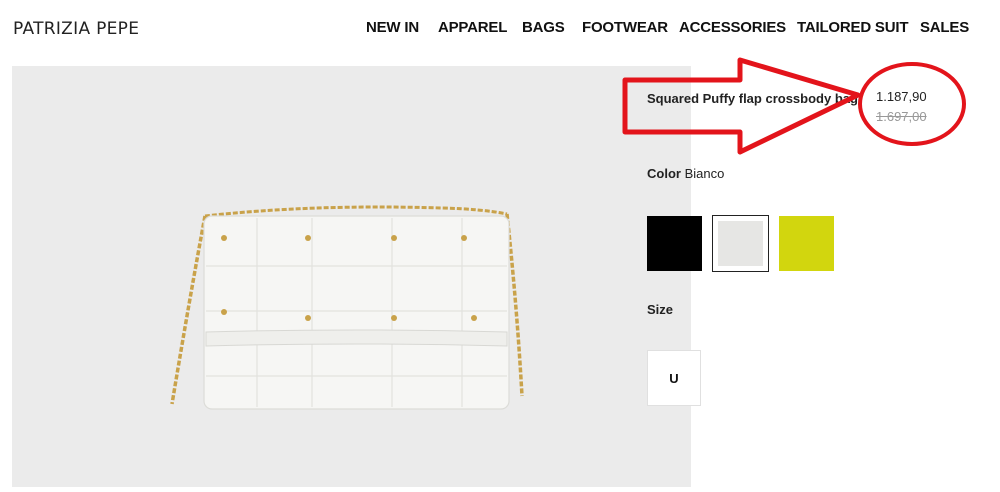  I want to click on size-label: Size, so click(660, 309).